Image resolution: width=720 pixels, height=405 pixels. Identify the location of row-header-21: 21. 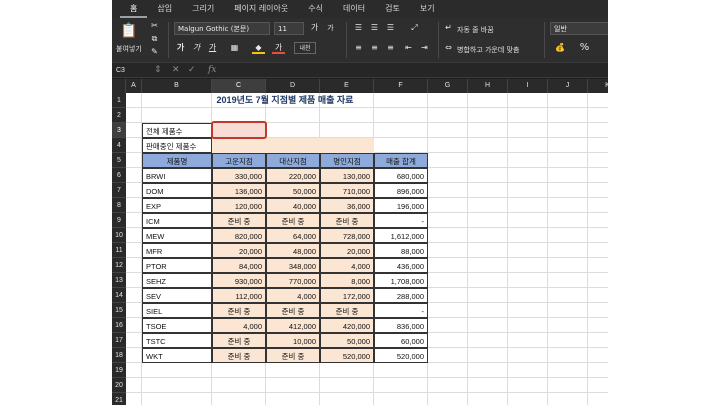
(119, 399).